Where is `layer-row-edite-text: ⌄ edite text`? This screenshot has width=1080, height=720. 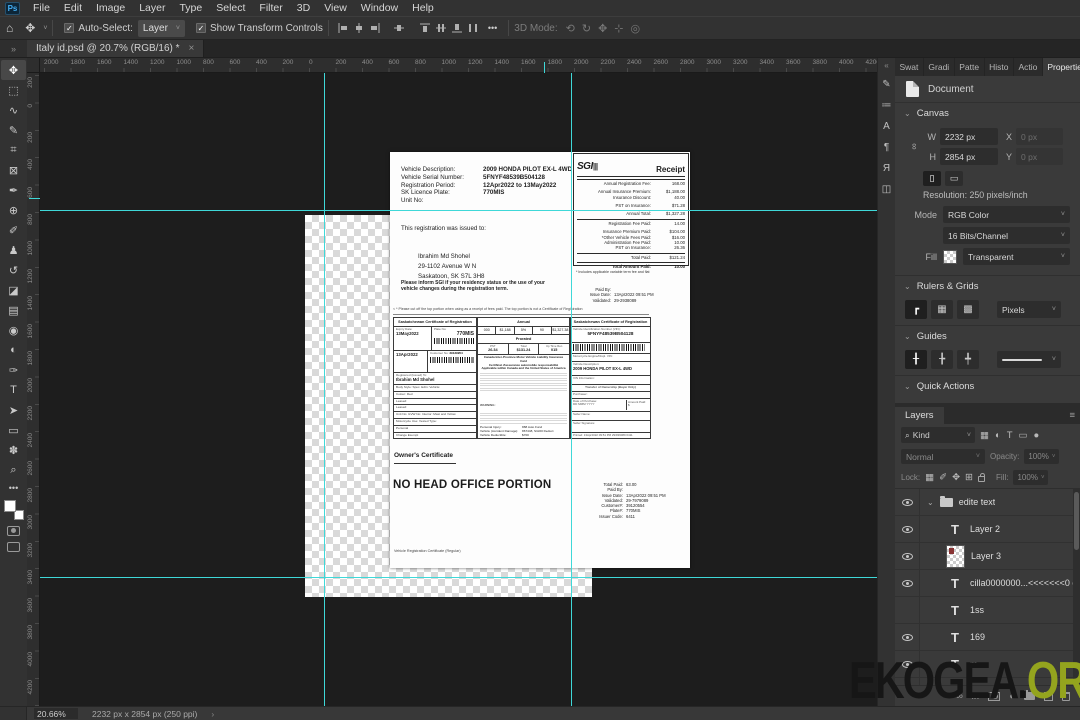
layer-row-edite-text: ⌄ edite text is located at coordinates (987, 502).